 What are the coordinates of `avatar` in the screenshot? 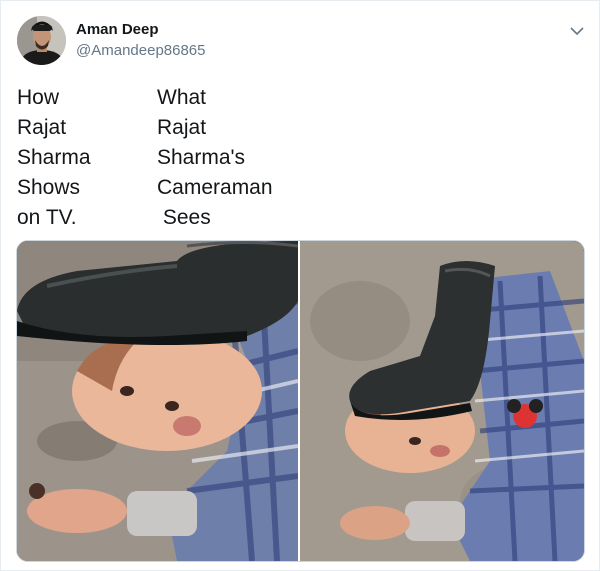 It's located at (41, 40).